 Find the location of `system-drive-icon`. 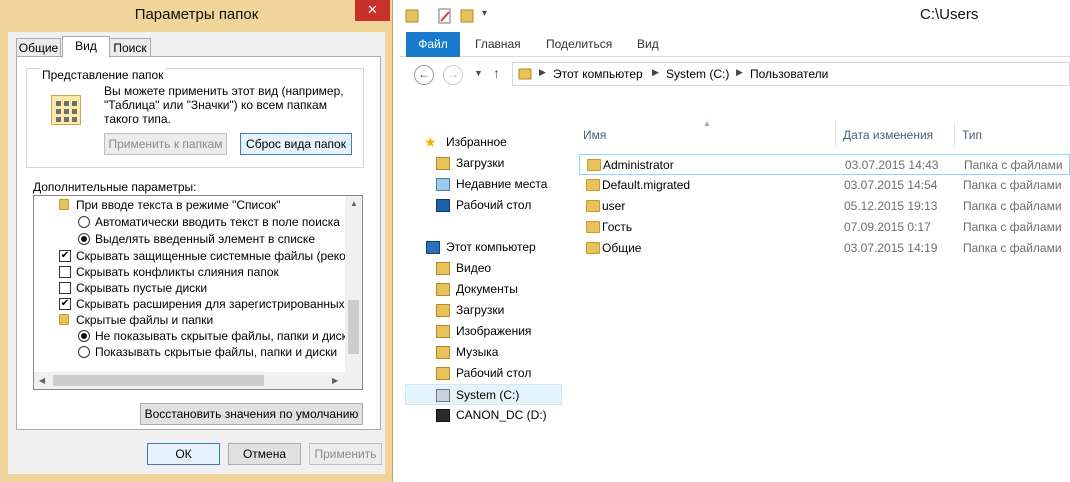

system-drive-icon is located at coordinates (443, 395).